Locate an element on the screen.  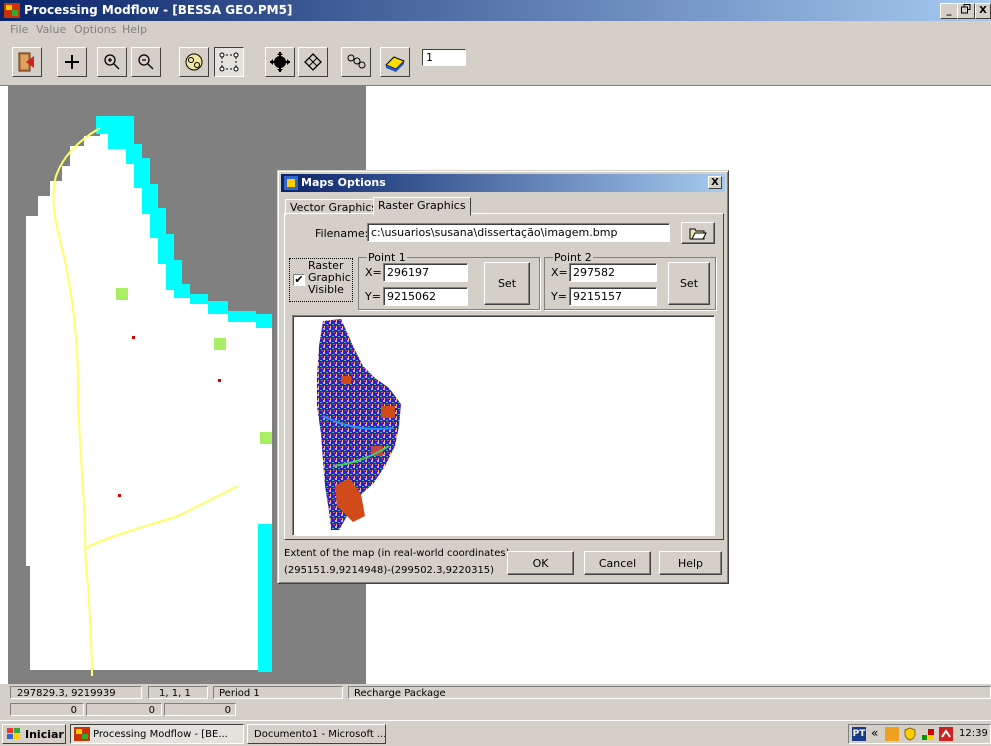
point2-y-label: Y= is located at coordinates (559, 296).